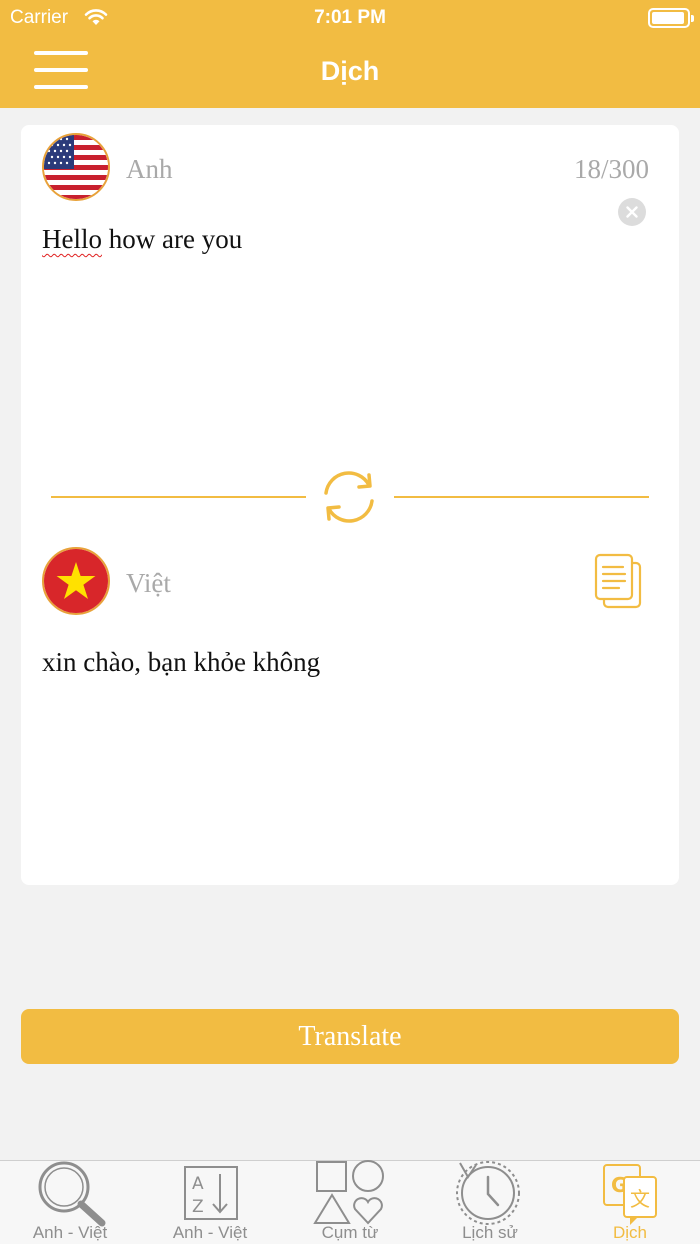  I want to click on tab-phrases: Cụm từ, so click(350, 1202).